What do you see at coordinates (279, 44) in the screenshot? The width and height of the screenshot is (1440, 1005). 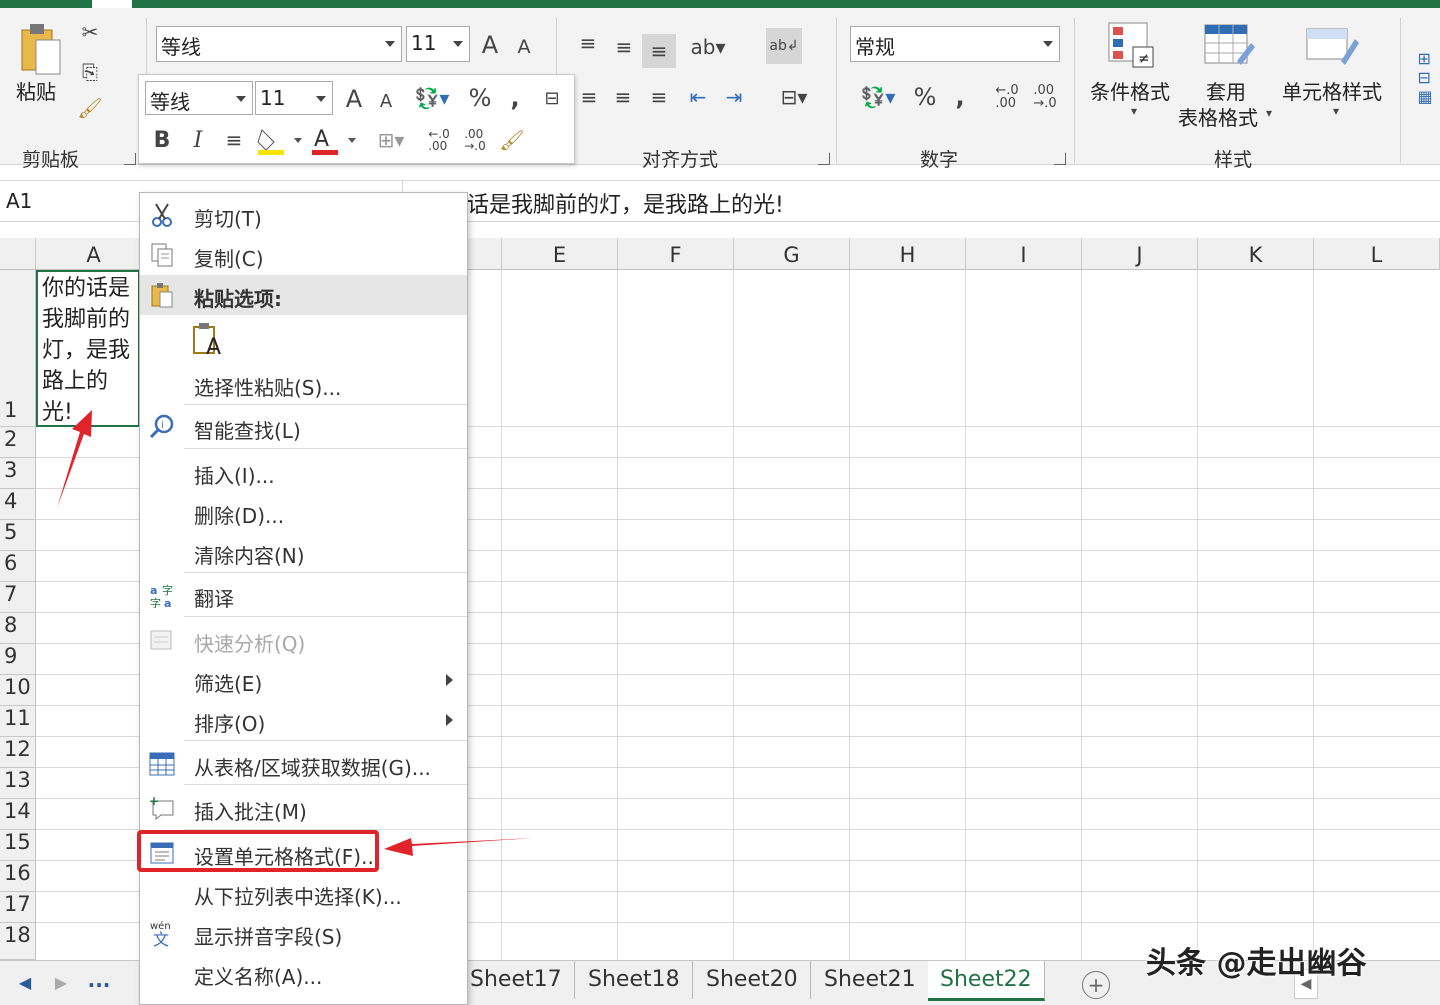 I see `font-name-combo: 等线` at bounding box center [279, 44].